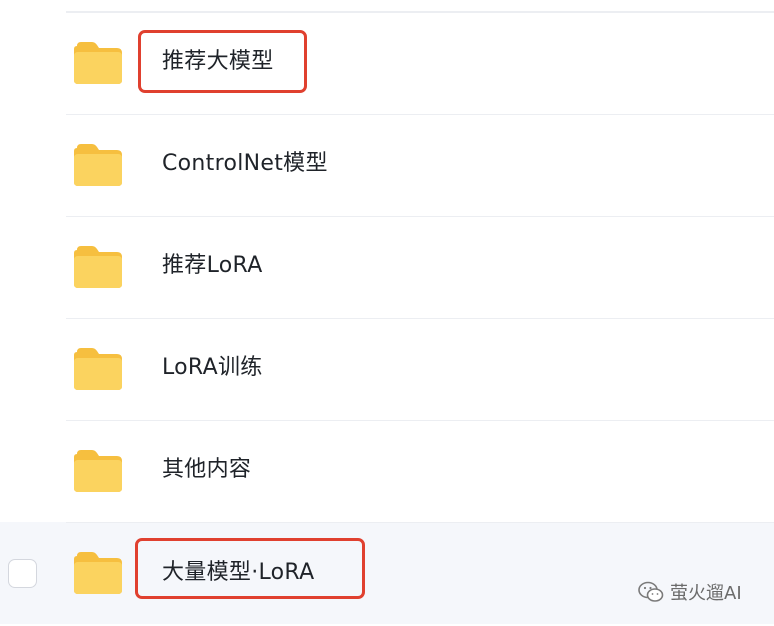 This screenshot has height=626, width=774. Describe the element at coordinates (22, 573) in the screenshot. I see `row-checkbox` at that location.